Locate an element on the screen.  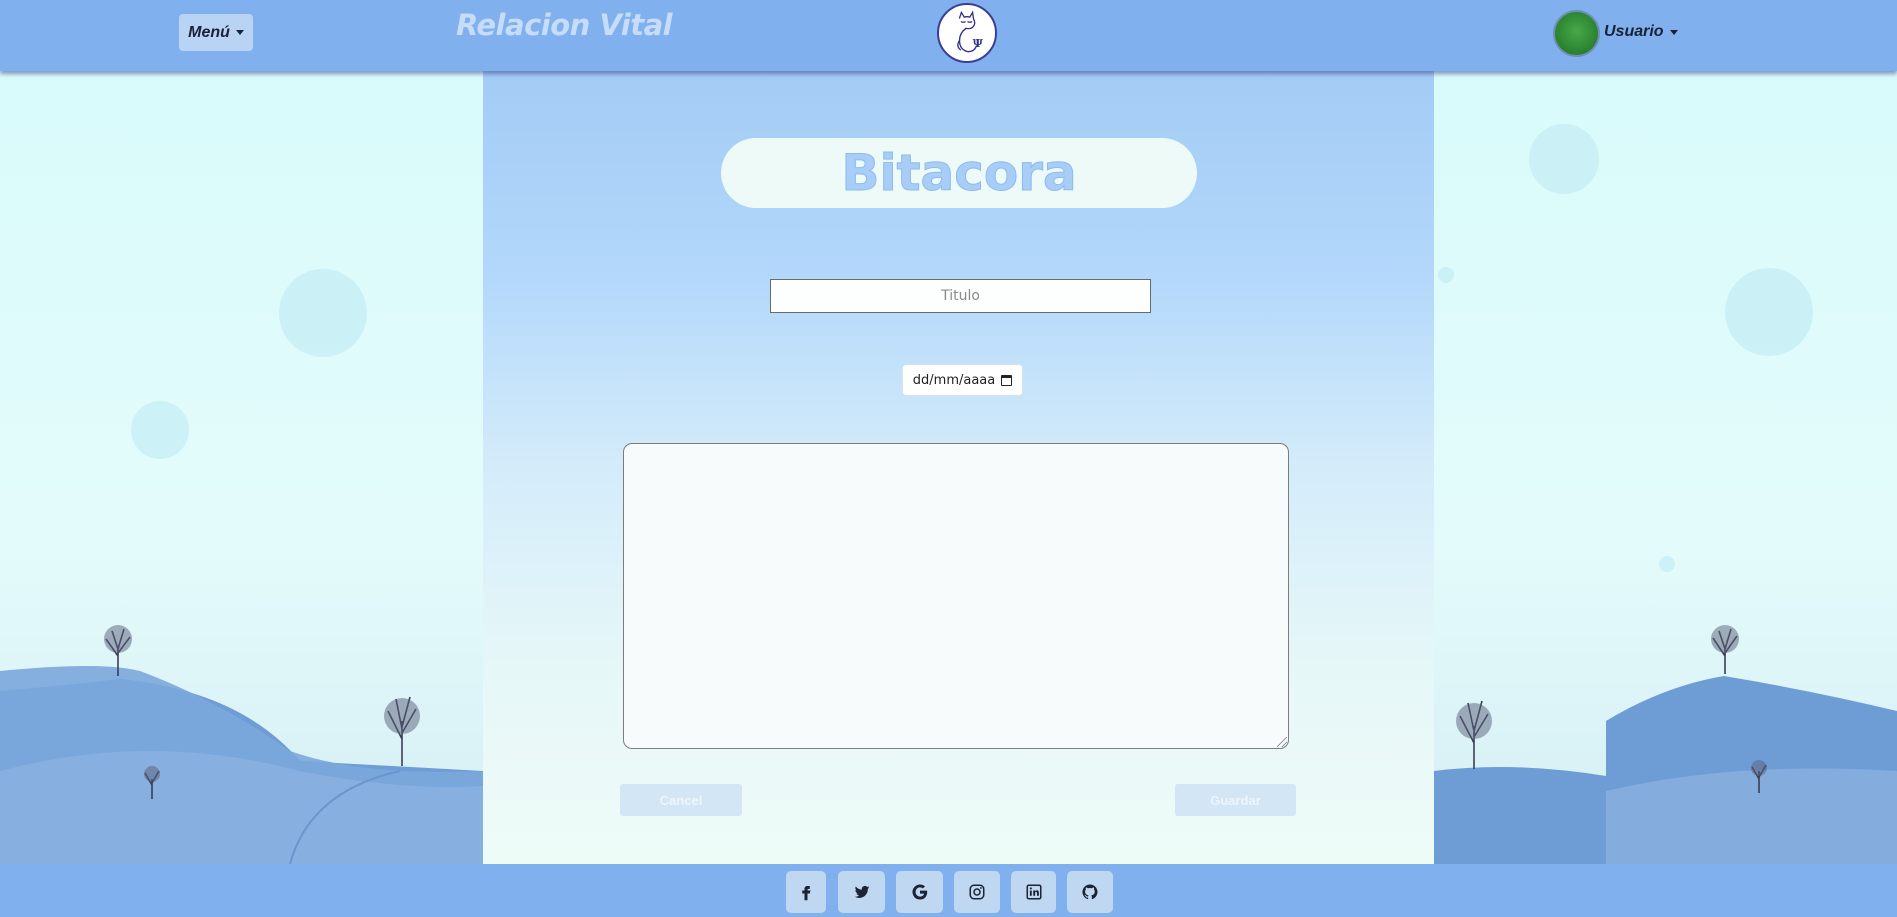
google-button is located at coordinates (919, 892).